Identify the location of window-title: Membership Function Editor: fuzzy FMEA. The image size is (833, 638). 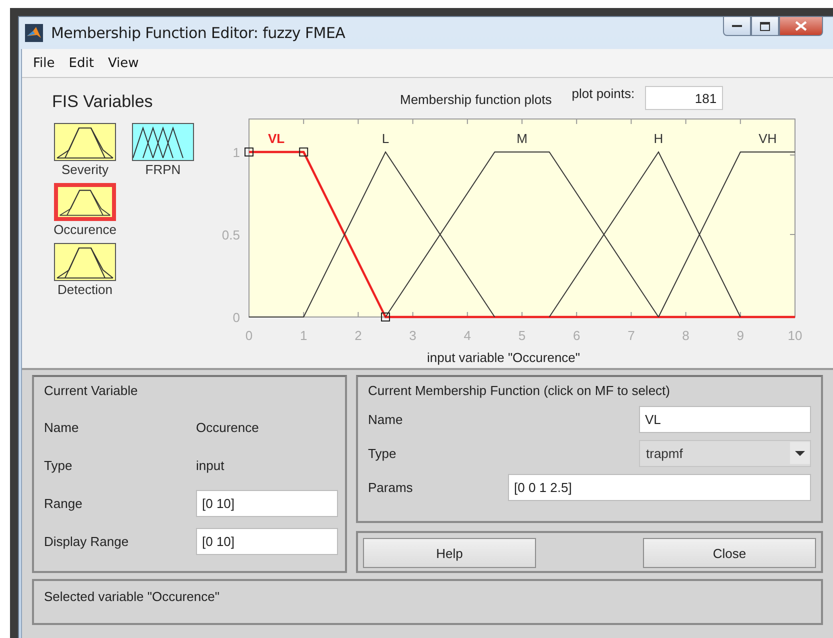
(198, 33).